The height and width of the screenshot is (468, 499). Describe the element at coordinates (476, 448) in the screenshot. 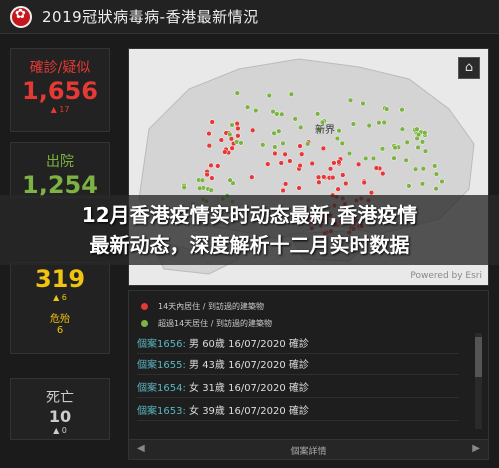

I see `next-page-button: ▶` at that location.